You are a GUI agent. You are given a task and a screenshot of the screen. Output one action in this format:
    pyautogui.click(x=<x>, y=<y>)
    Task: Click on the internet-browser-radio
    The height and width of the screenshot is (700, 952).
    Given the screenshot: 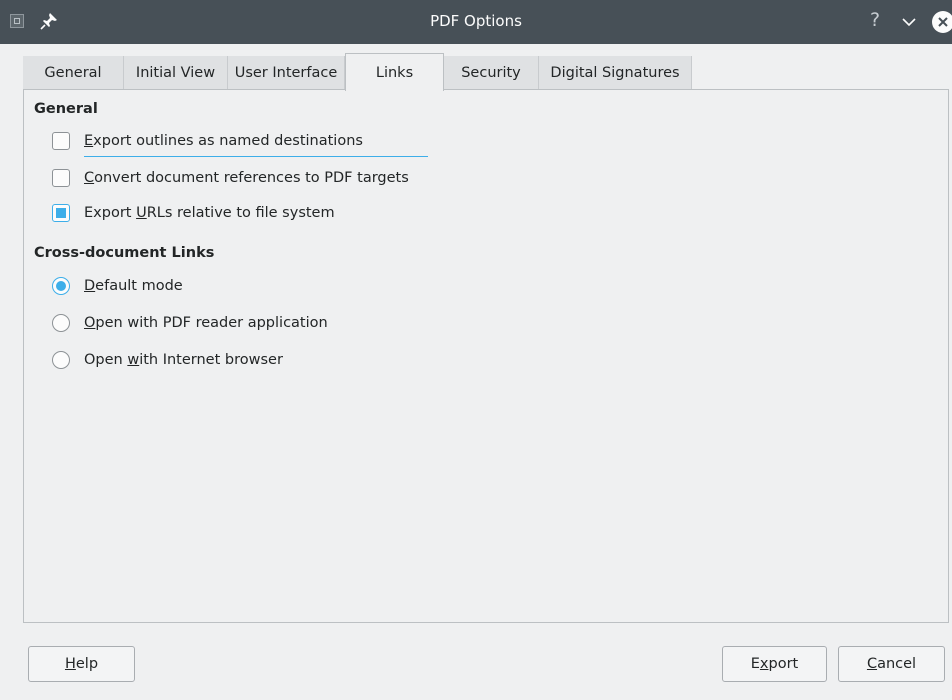 What is the action you would take?
    pyautogui.click(x=61, y=360)
    